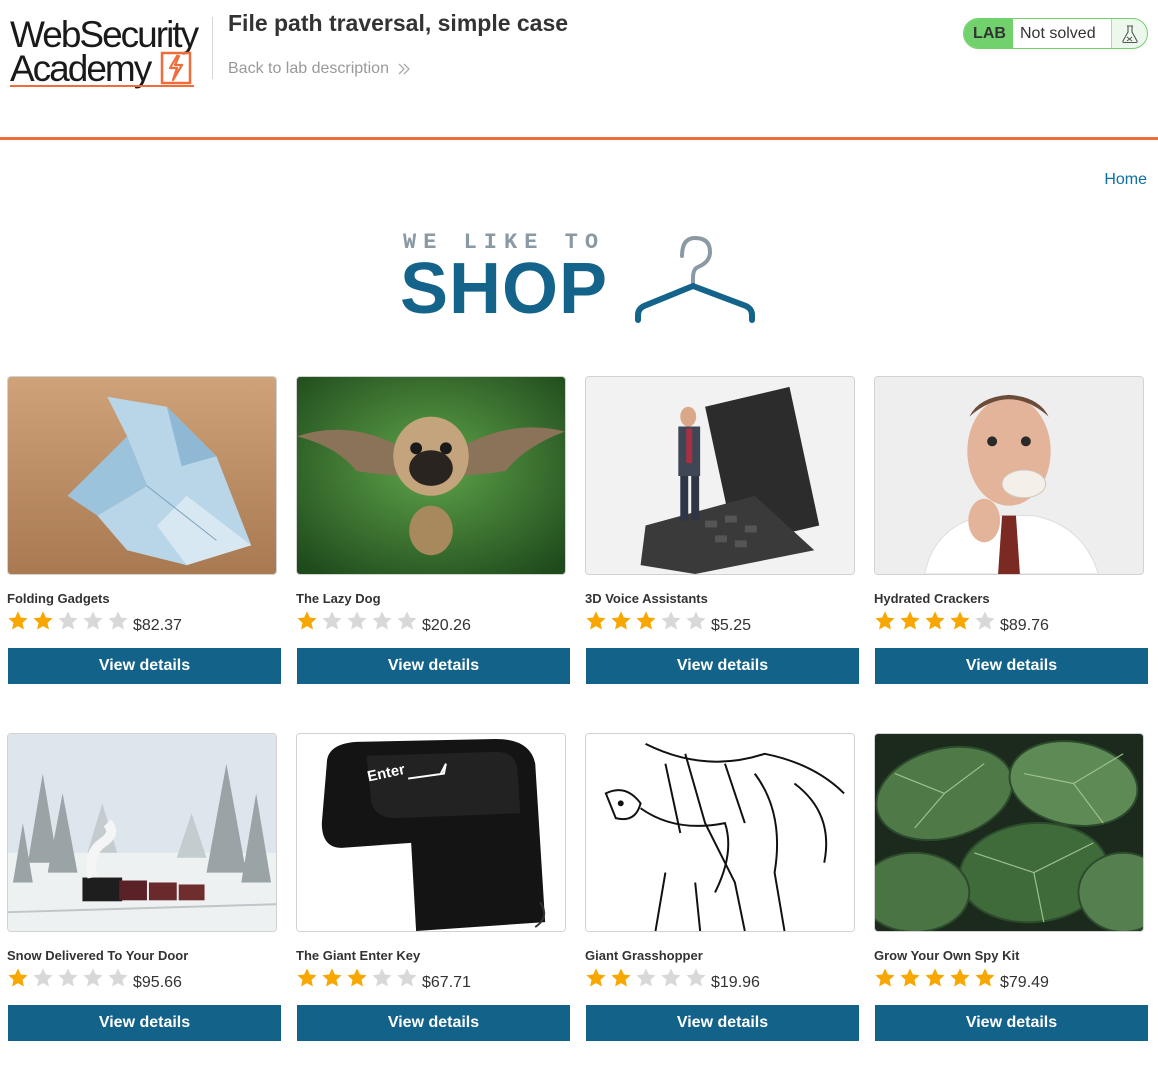 This screenshot has height=1066, width=1158. I want to click on flask-icon, so click(1129, 33).